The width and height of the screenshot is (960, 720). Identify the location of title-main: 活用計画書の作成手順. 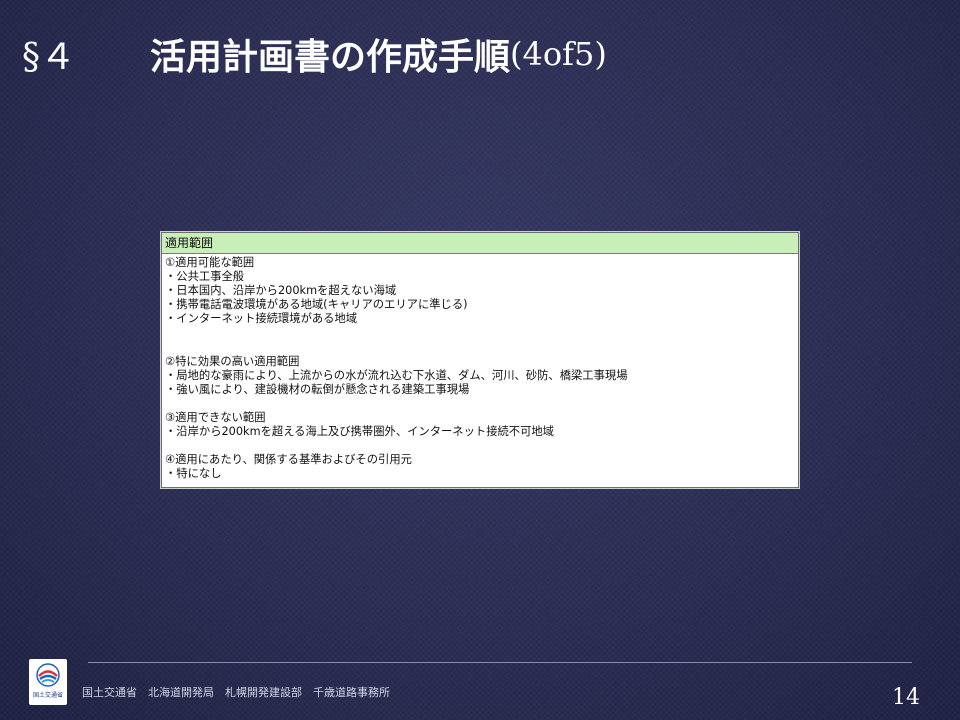
(330, 57).